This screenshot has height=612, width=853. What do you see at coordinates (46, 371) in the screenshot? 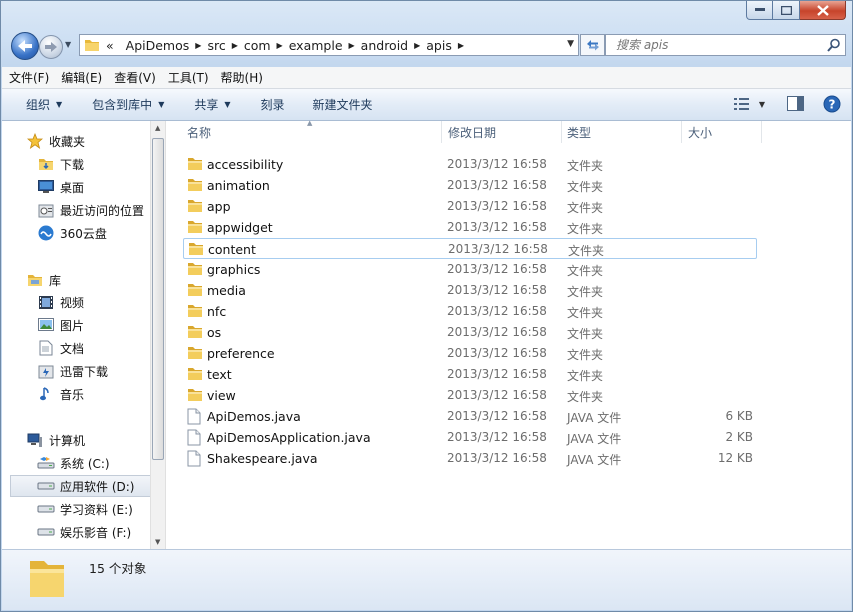
I see `thunder-download-icon` at bounding box center [46, 371].